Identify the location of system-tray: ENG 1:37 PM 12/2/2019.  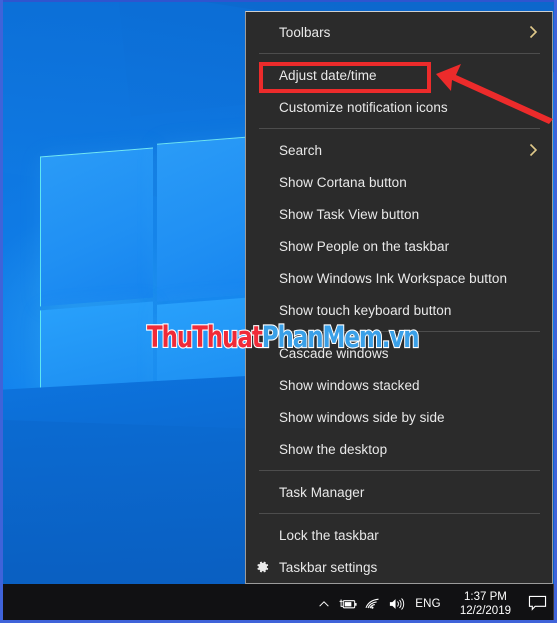
(434, 603).